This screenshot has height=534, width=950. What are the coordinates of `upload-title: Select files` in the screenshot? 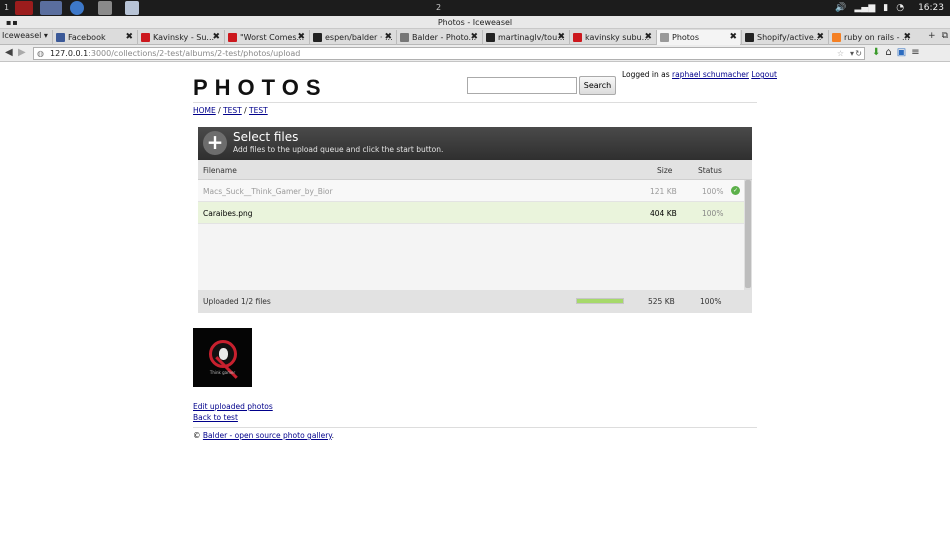 It's located at (266, 137).